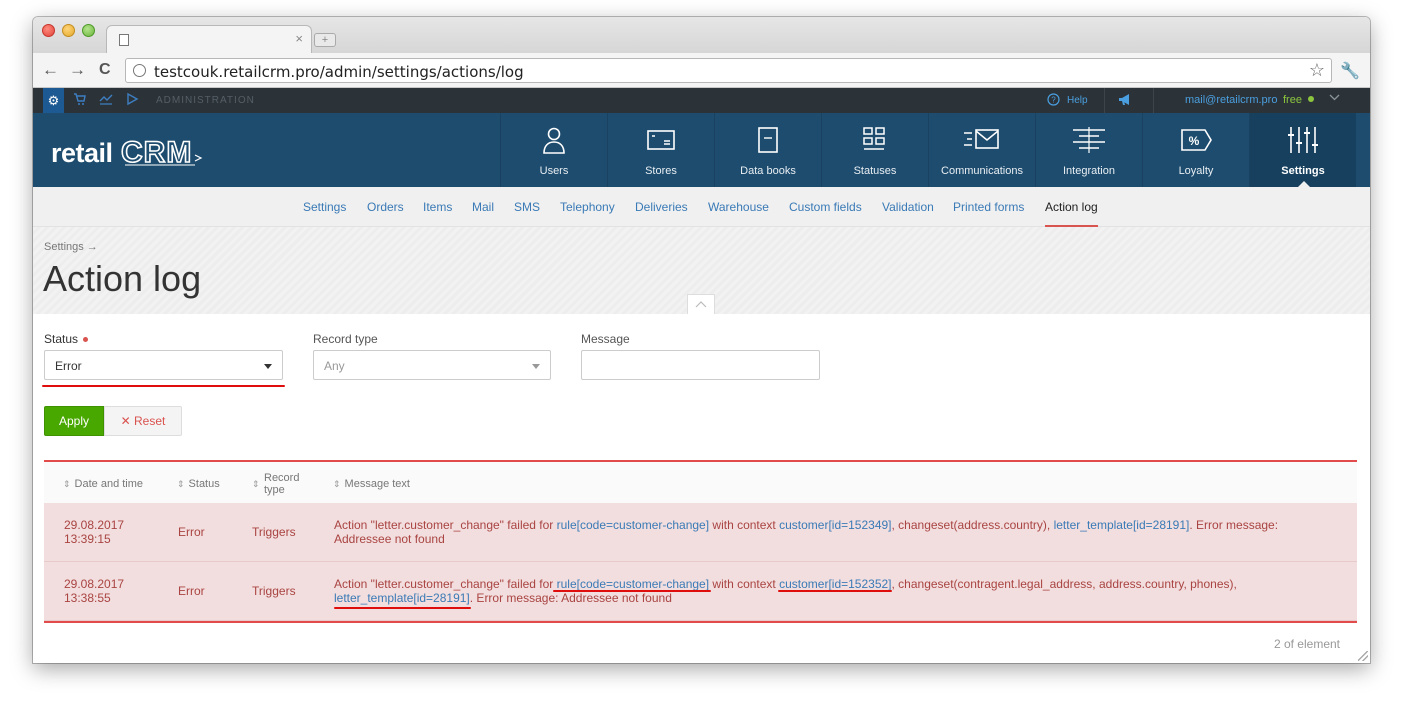 Image resolution: width=1403 pixels, height=711 pixels. What do you see at coordinates (825, 207) in the screenshot?
I see `subnav-custom-fields: Custom fields` at bounding box center [825, 207].